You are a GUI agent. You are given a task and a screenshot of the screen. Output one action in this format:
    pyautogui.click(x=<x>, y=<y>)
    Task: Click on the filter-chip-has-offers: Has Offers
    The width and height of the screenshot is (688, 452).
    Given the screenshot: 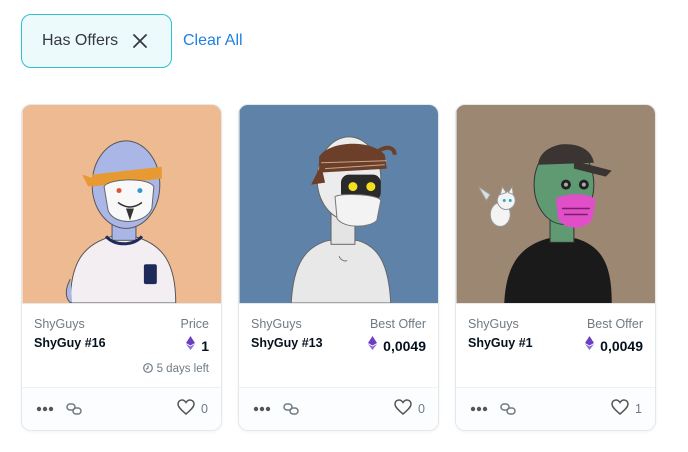 What is the action you would take?
    pyautogui.click(x=96, y=41)
    